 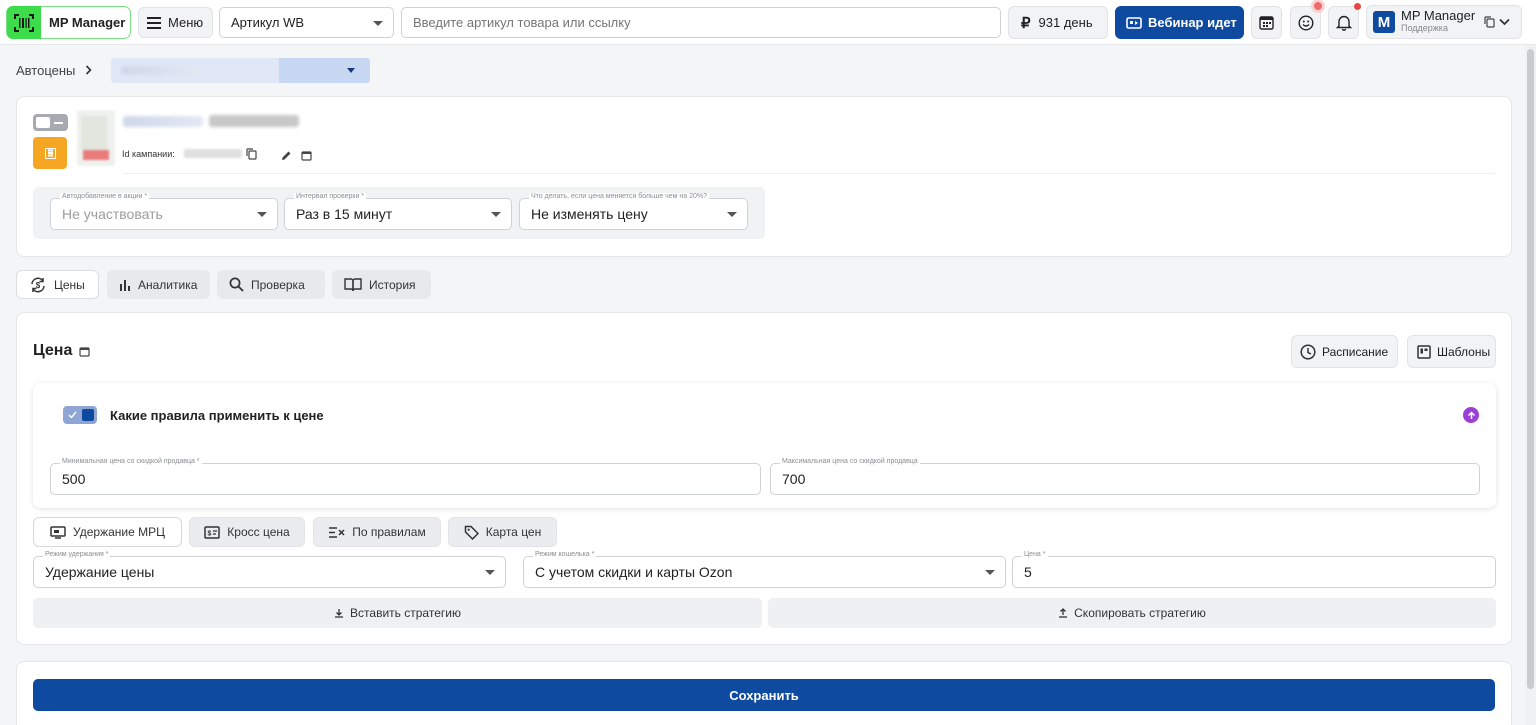 What do you see at coordinates (286, 155) in the screenshot?
I see `pencil-icon` at bounding box center [286, 155].